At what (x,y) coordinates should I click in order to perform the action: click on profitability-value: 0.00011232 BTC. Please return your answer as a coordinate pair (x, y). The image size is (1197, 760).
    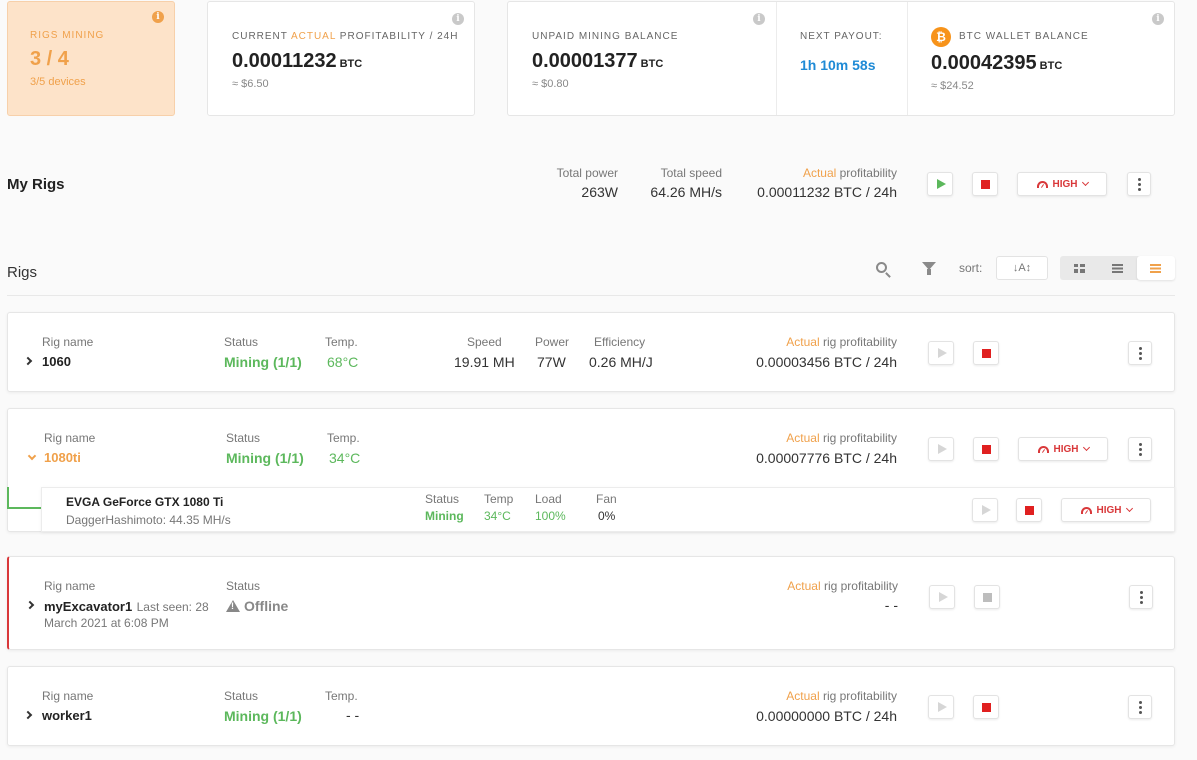
    Looking at the image, I should click on (297, 61).